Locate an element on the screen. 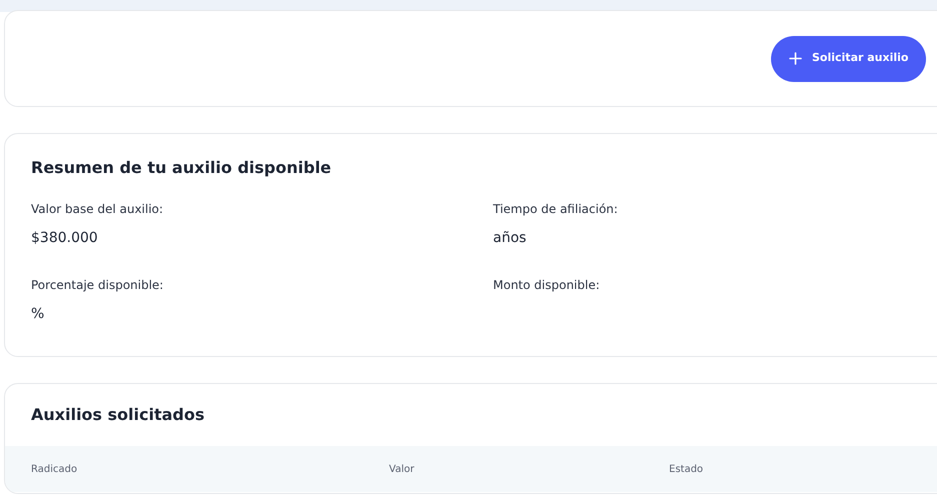 The width and height of the screenshot is (937, 504). column-header: Estado is located at coordinates (686, 469).